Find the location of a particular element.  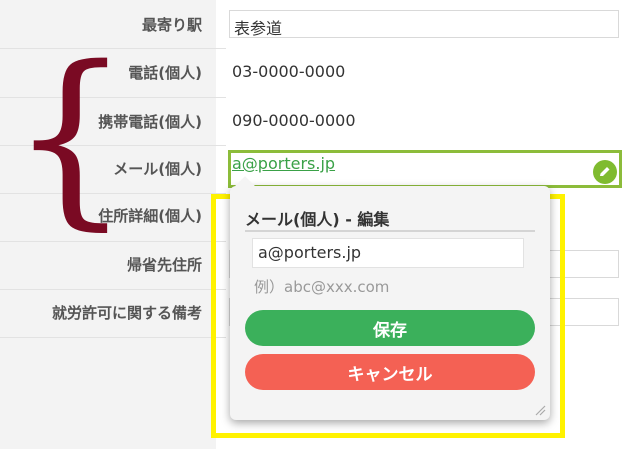

pencil-icon is located at coordinates (605, 172).